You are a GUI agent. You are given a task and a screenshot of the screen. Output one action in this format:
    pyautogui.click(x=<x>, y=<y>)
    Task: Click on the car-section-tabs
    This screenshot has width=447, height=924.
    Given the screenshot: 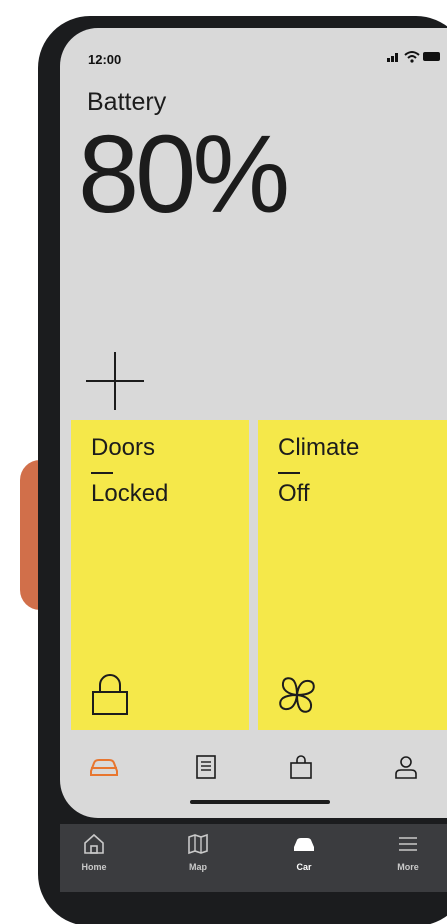 What is the action you would take?
    pyautogui.click(x=253, y=766)
    